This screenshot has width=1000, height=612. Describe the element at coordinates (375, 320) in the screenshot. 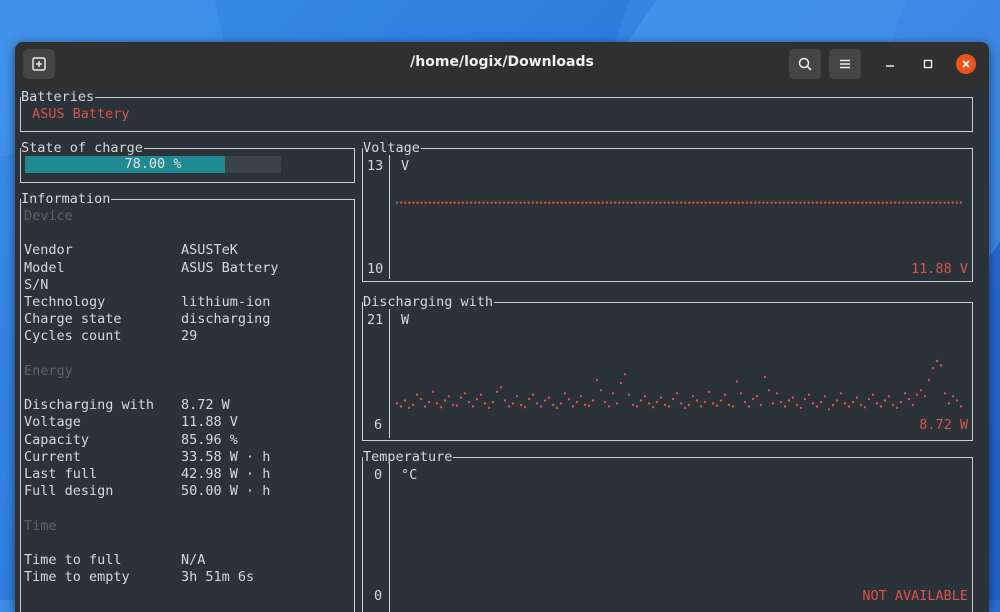

I see `discharging-y-max: 21` at that location.